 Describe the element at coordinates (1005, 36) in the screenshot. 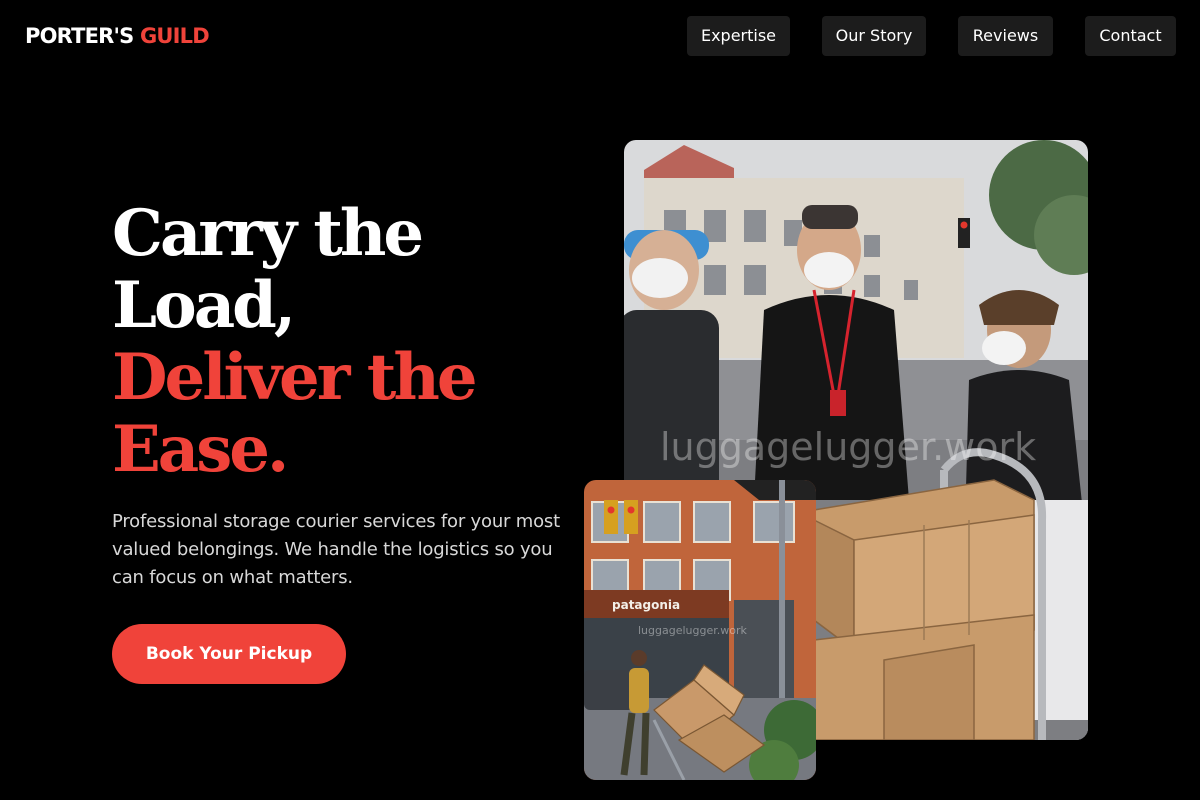

I see `nav-reviews-button: Reviews` at that location.